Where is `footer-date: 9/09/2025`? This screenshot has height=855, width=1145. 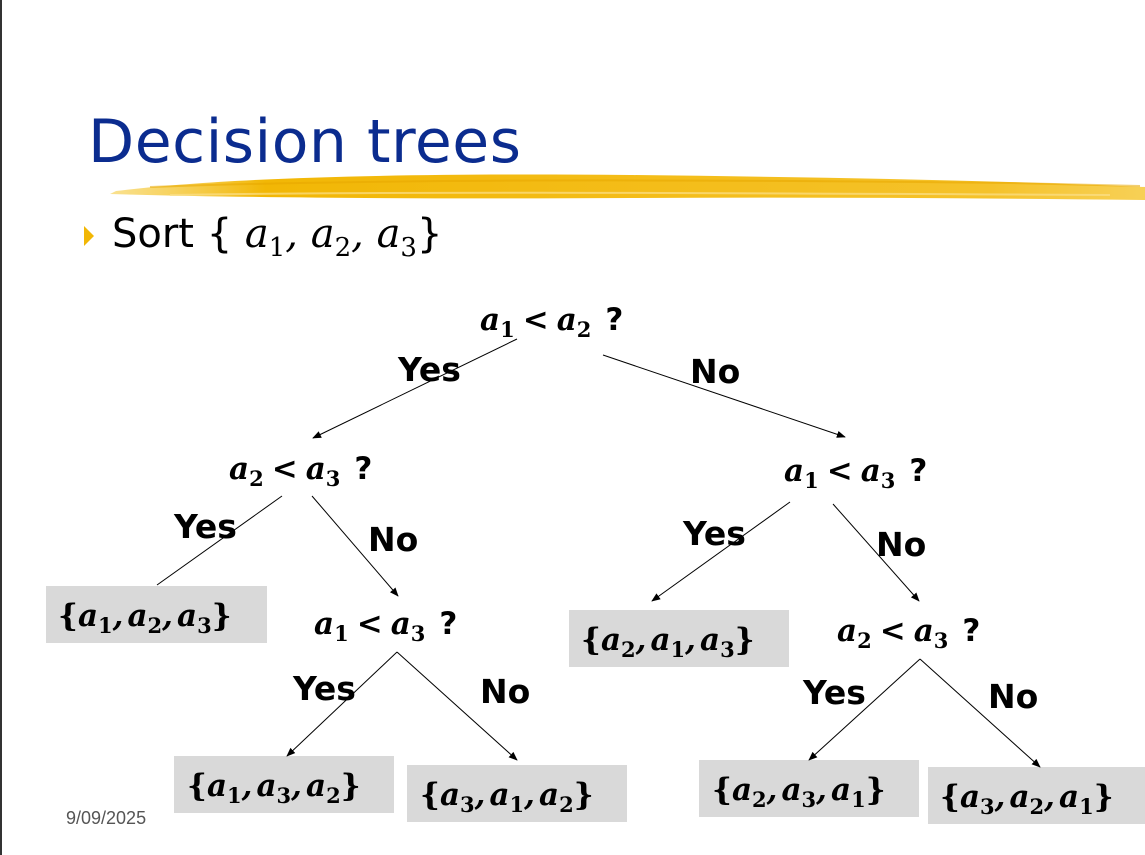 footer-date: 9/09/2025 is located at coordinates (106, 818).